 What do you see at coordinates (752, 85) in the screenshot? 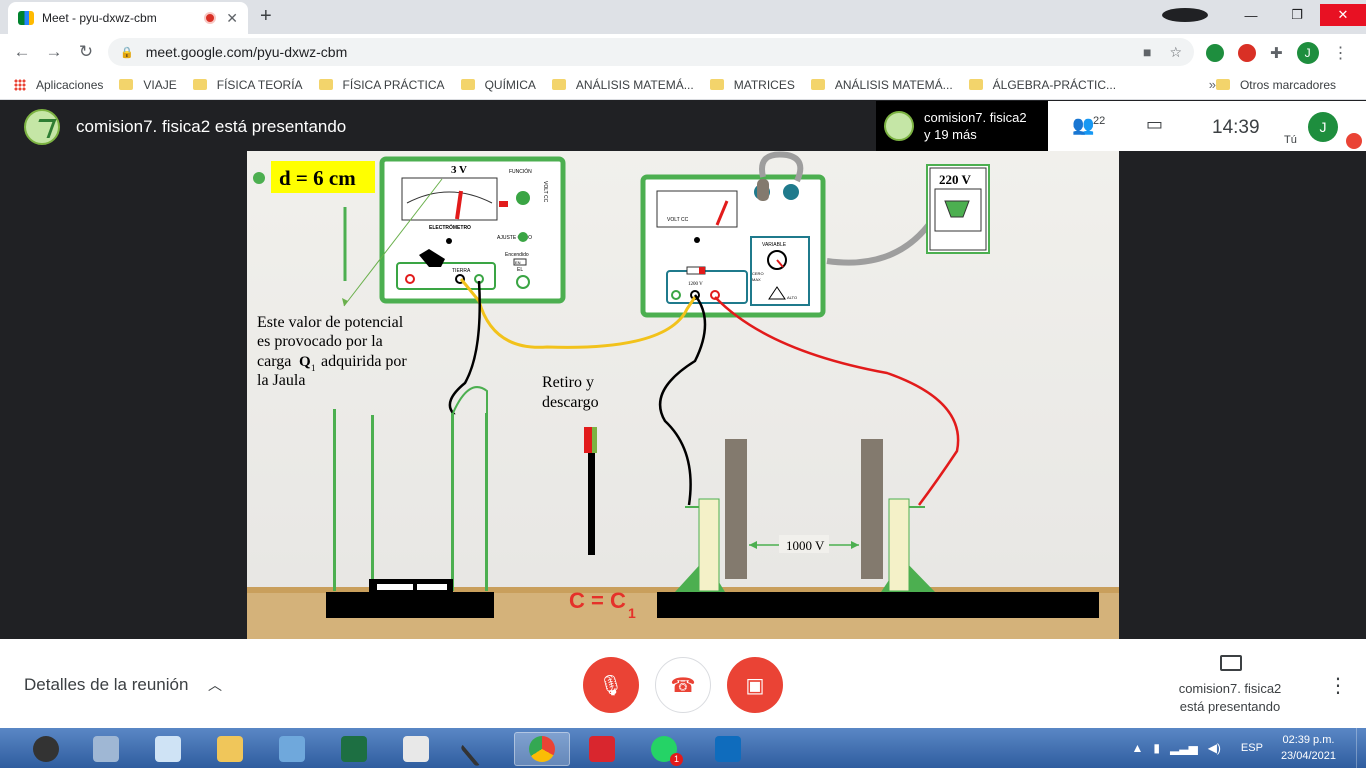
I see `bookmark-folder: MATRICES` at bounding box center [752, 85].